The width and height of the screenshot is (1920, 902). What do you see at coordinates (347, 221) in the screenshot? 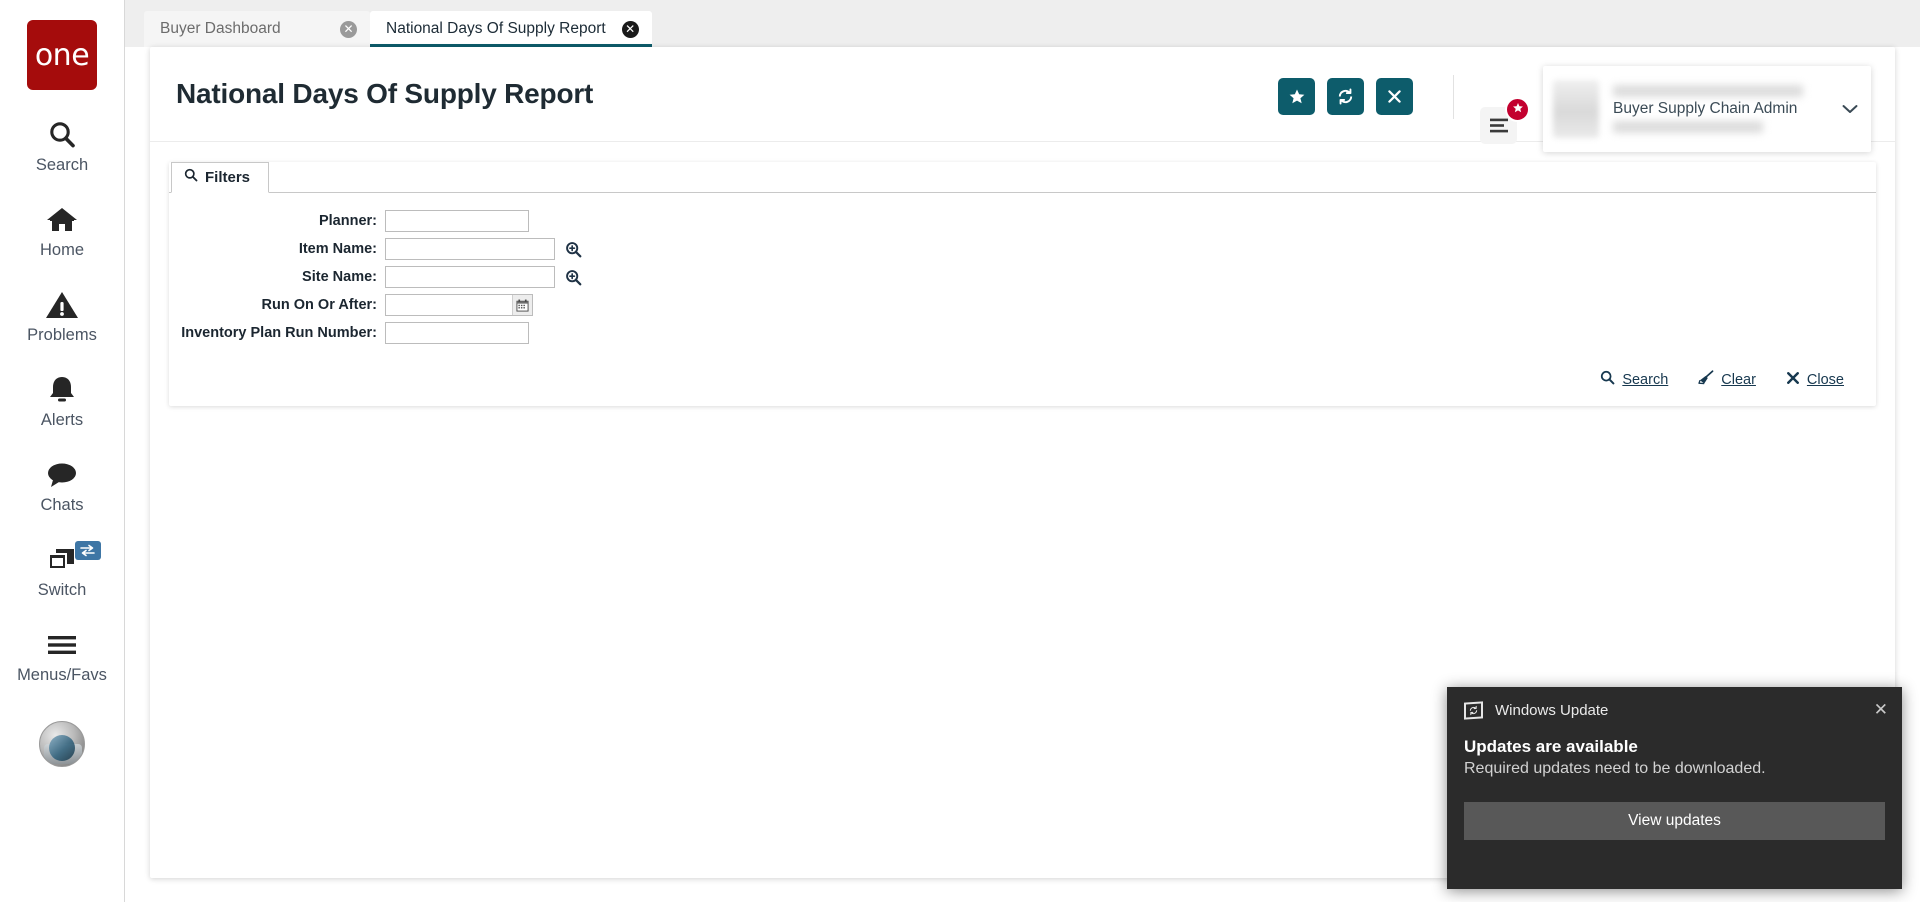
I see `label-planner: Planner:` at bounding box center [347, 221].